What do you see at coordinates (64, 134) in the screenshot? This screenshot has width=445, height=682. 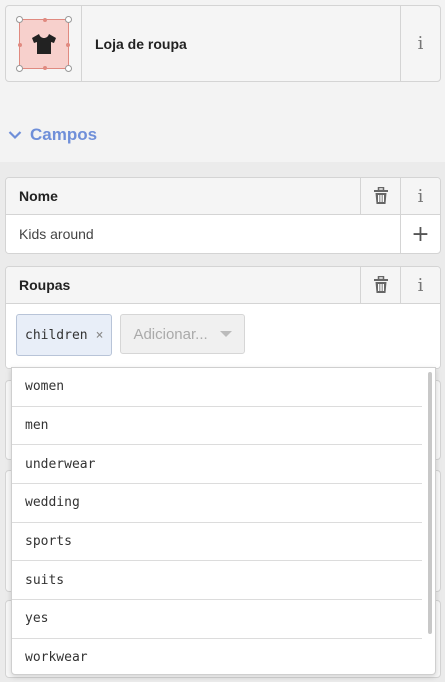 I see `section-title: Campos` at bounding box center [64, 134].